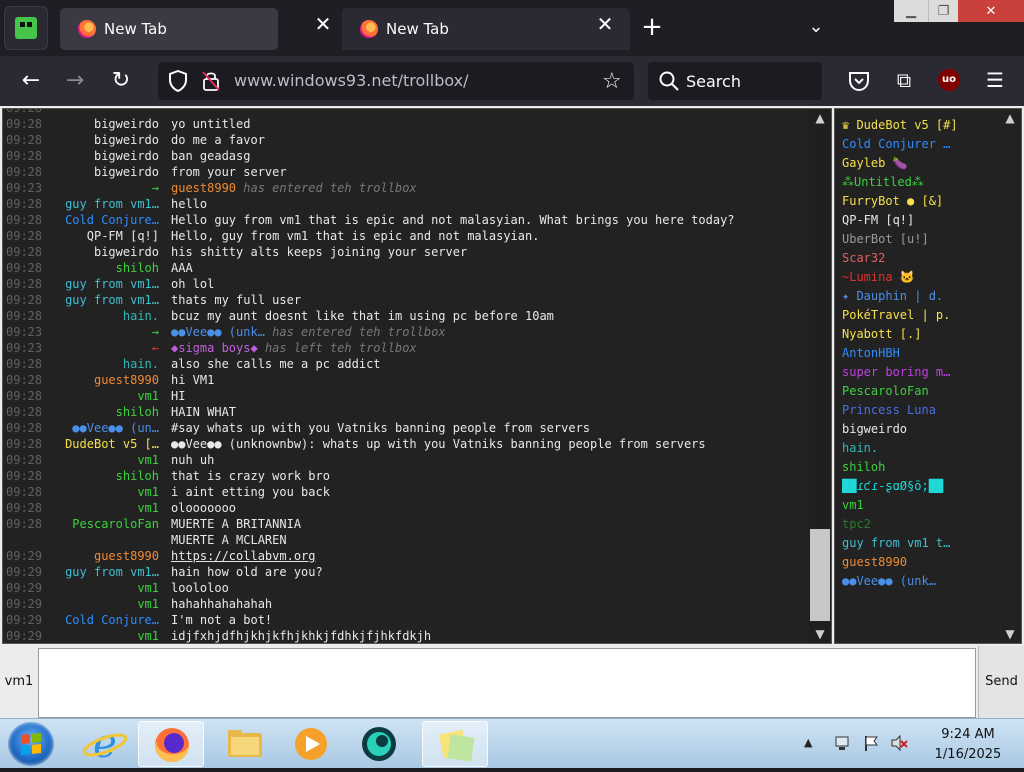 The height and width of the screenshot is (772, 1024). What do you see at coordinates (211, 81) in the screenshot?
I see `lock-insecure-icon` at bounding box center [211, 81].